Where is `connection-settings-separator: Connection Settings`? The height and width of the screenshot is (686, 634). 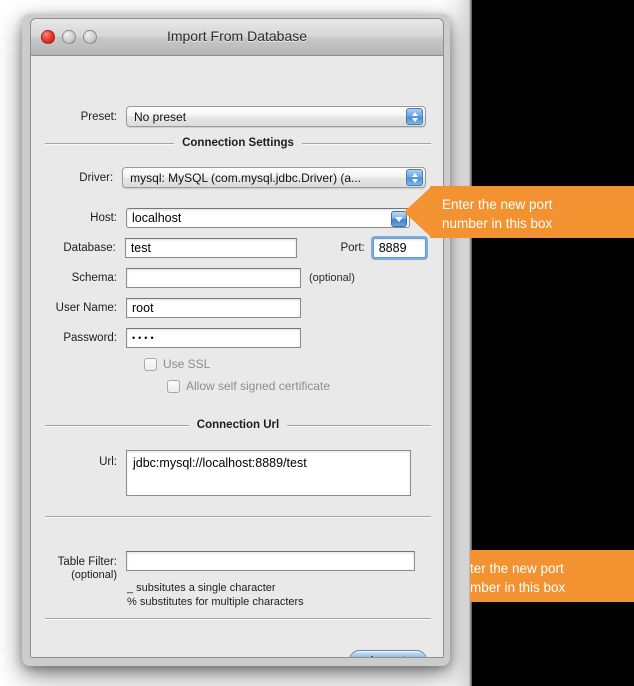 connection-settings-separator: Connection Settings is located at coordinates (238, 143).